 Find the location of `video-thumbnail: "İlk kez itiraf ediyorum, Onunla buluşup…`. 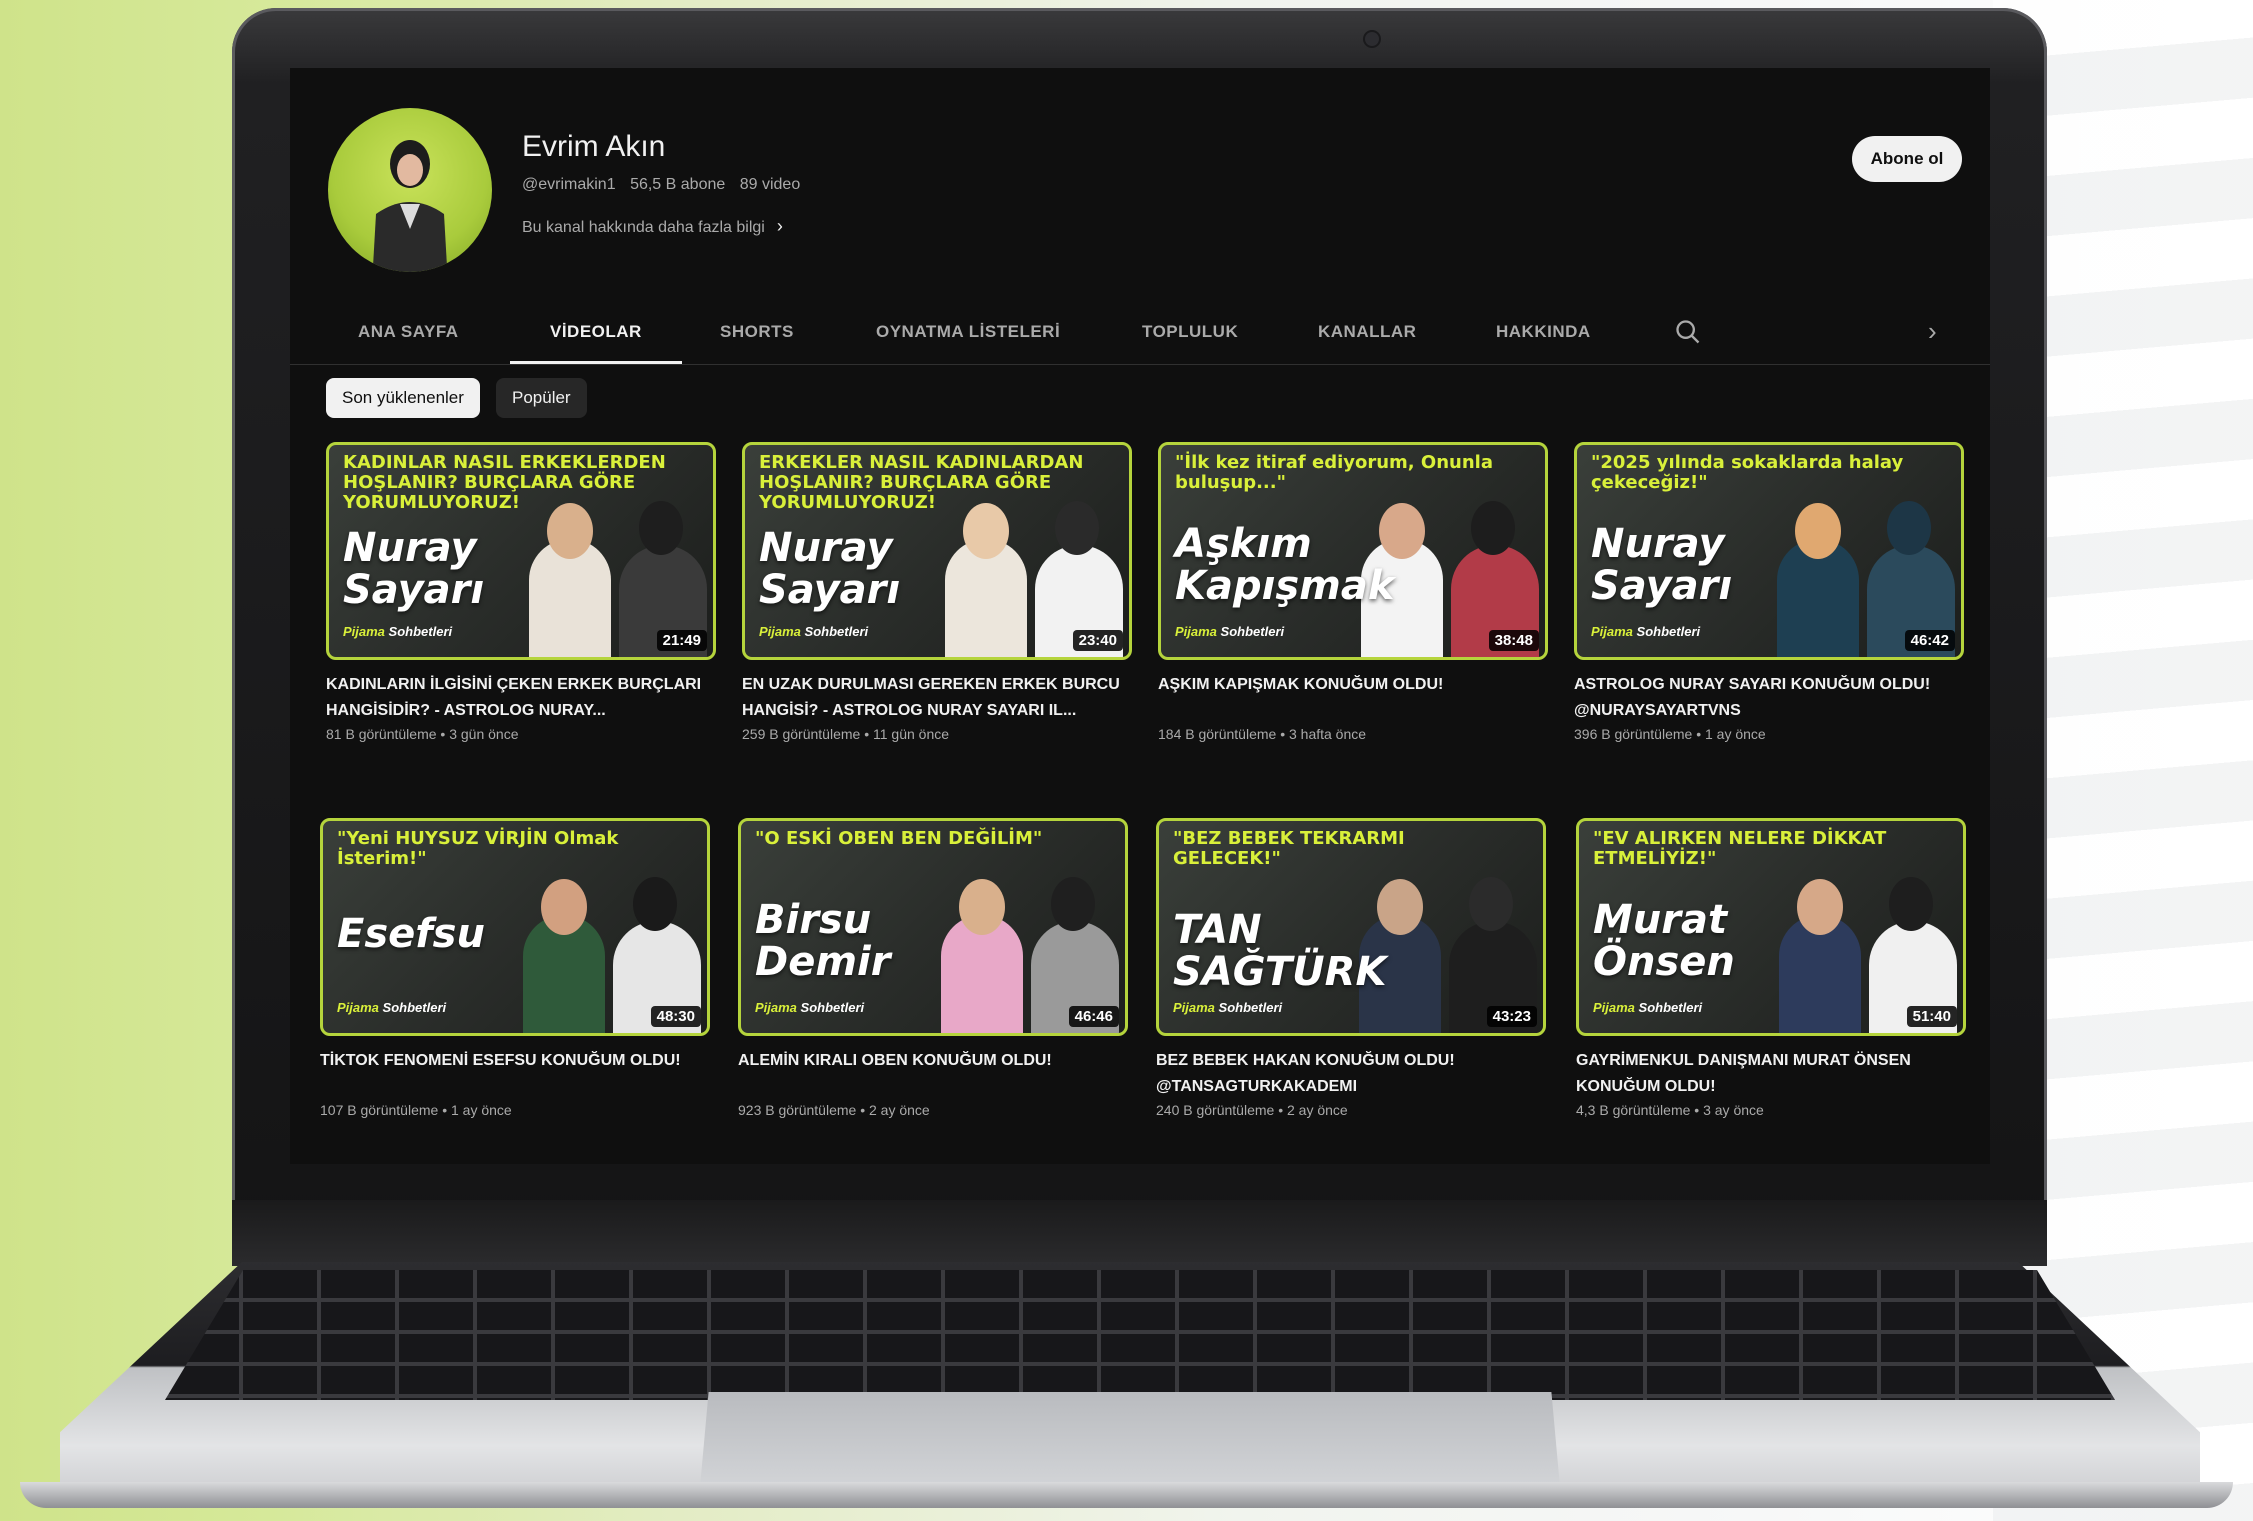

video-thumbnail: "İlk kez itiraf ediyorum, Onunla buluşup… is located at coordinates (1353, 551).